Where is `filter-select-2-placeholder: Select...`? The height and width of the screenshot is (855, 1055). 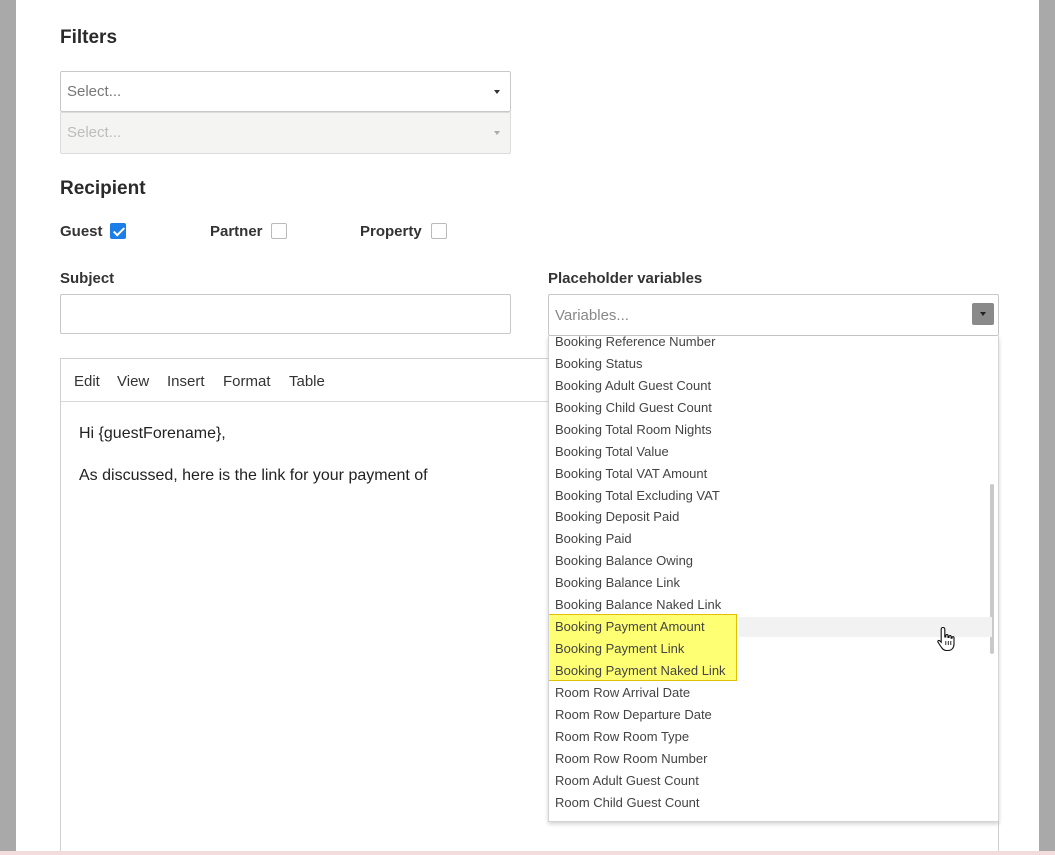 filter-select-2-placeholder: Select... is located at coordinates (94, 132).